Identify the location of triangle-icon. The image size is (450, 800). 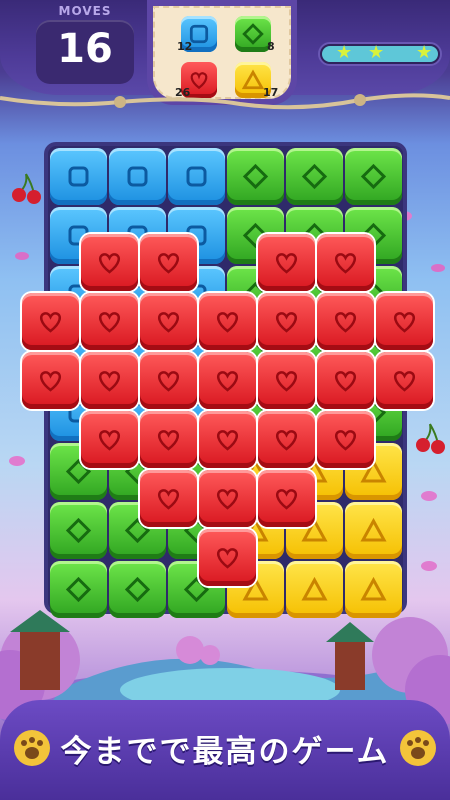
(373, 529).